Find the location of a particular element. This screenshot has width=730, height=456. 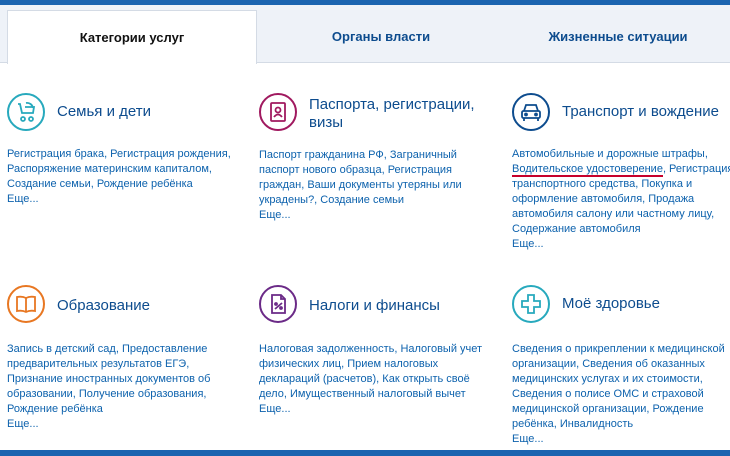

book-icon is located at coordinates (26, 304).